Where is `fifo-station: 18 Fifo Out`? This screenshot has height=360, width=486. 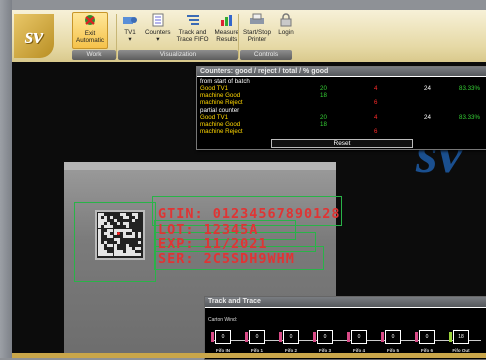 fifo-station: 18 Fifo Out is located at coordinates (460, 341).